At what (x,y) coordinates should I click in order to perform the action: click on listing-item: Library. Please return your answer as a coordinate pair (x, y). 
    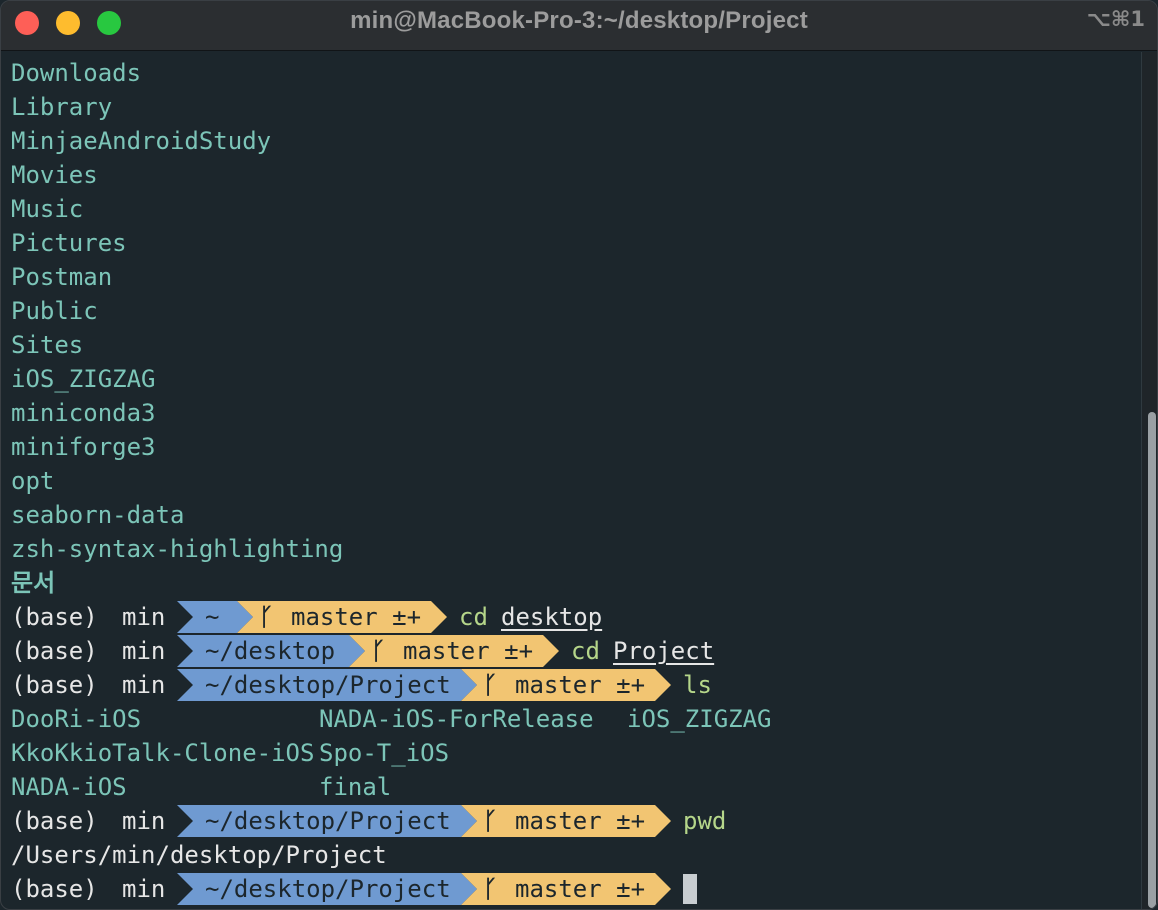
    Looking at the image, I should click on (62, 107).